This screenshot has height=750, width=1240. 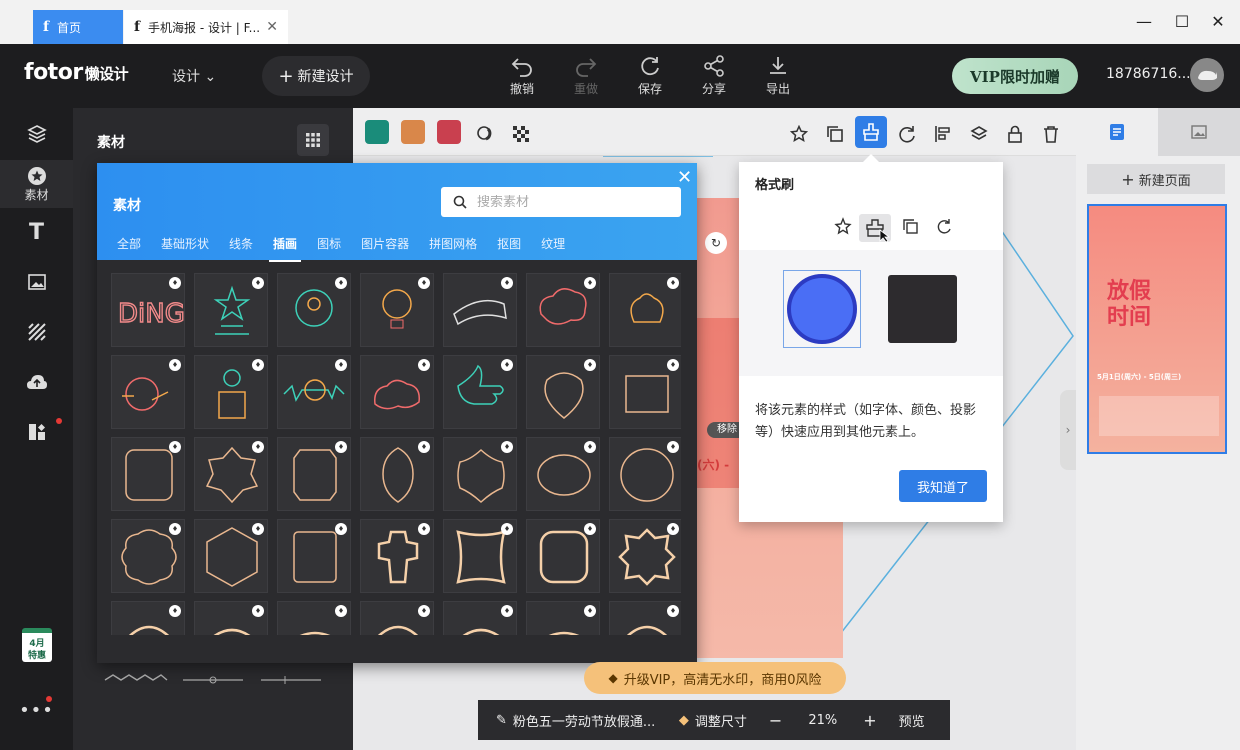 I want to click on rail-more: •••, so click(x=36, y=710).